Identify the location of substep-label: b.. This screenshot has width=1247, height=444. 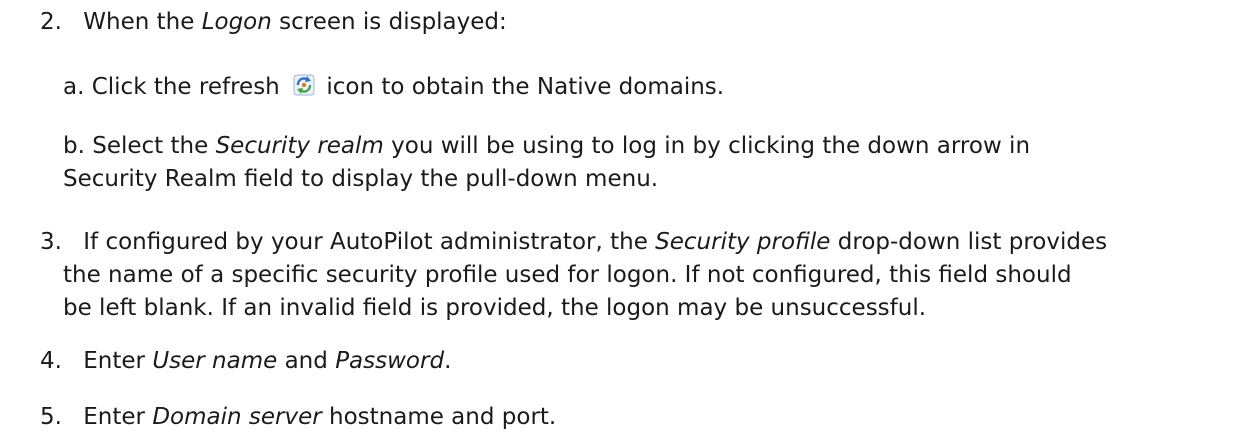
(74, 146).